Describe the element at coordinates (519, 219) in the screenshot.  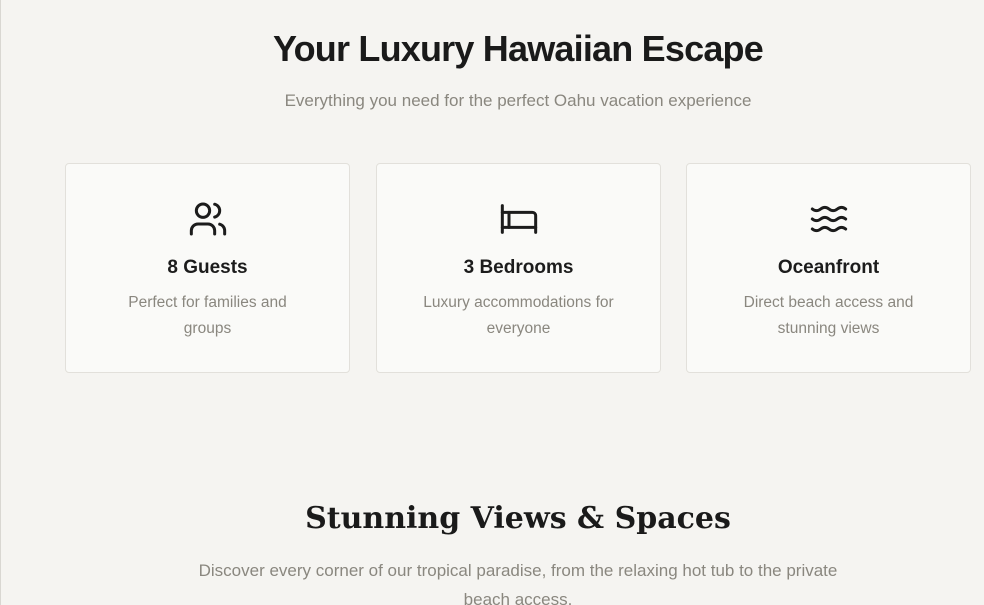
I see `bed-icon` at that location.